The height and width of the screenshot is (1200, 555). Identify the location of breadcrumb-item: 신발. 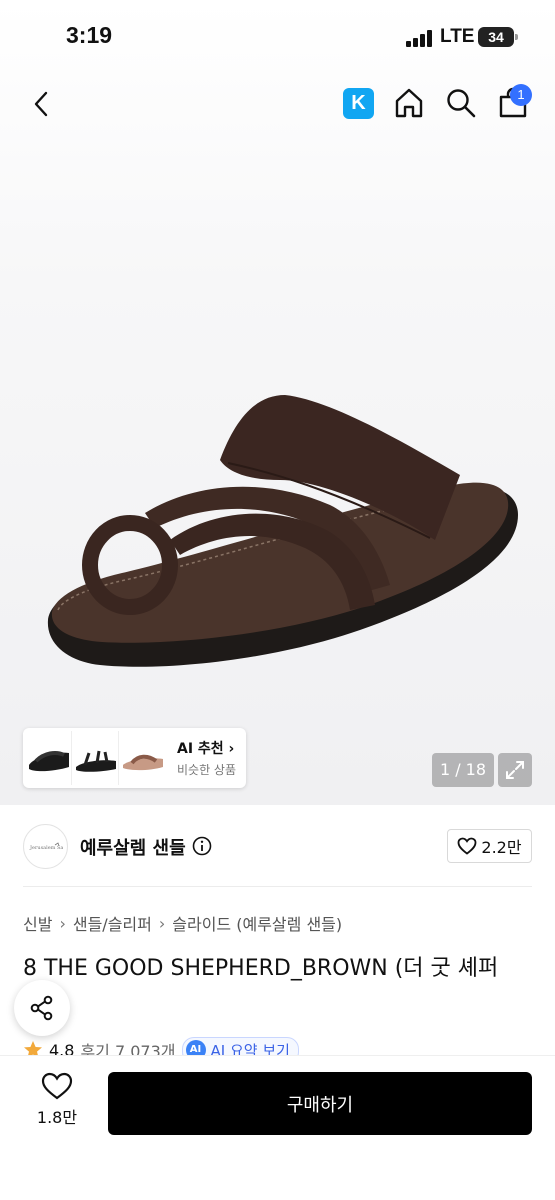
(37, 923).